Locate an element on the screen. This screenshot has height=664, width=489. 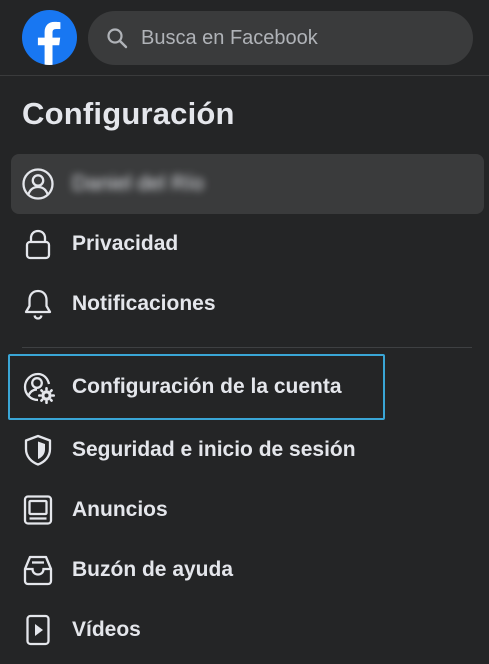
menu-item-profile: Daniel del Río is located at coordinates (247, 184).